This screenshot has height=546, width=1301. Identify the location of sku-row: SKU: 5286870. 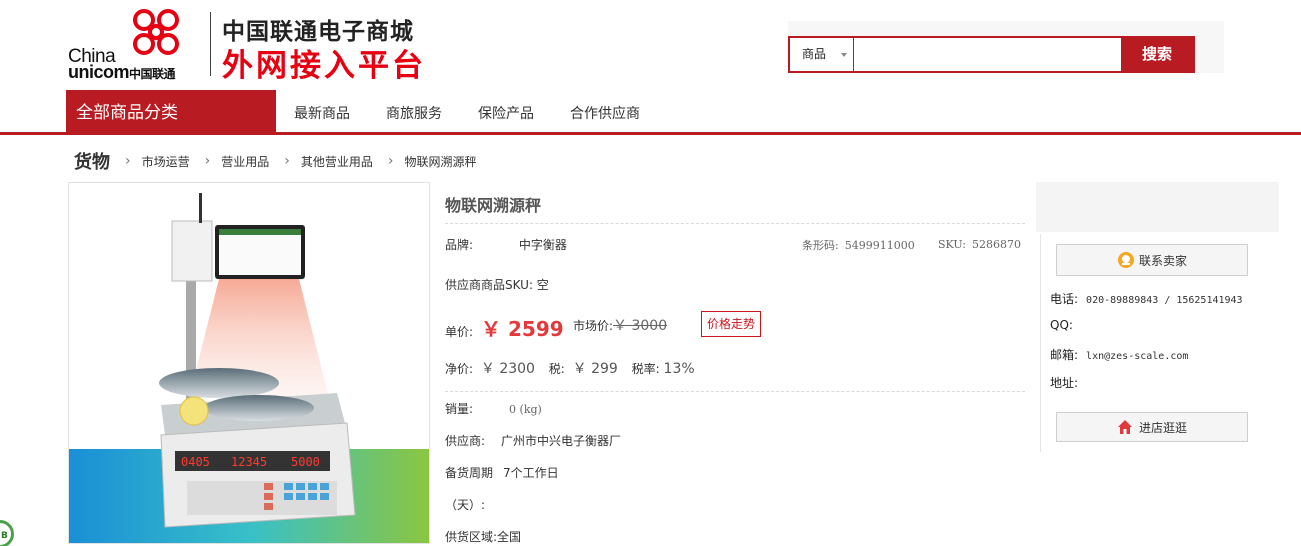
(979, 244).